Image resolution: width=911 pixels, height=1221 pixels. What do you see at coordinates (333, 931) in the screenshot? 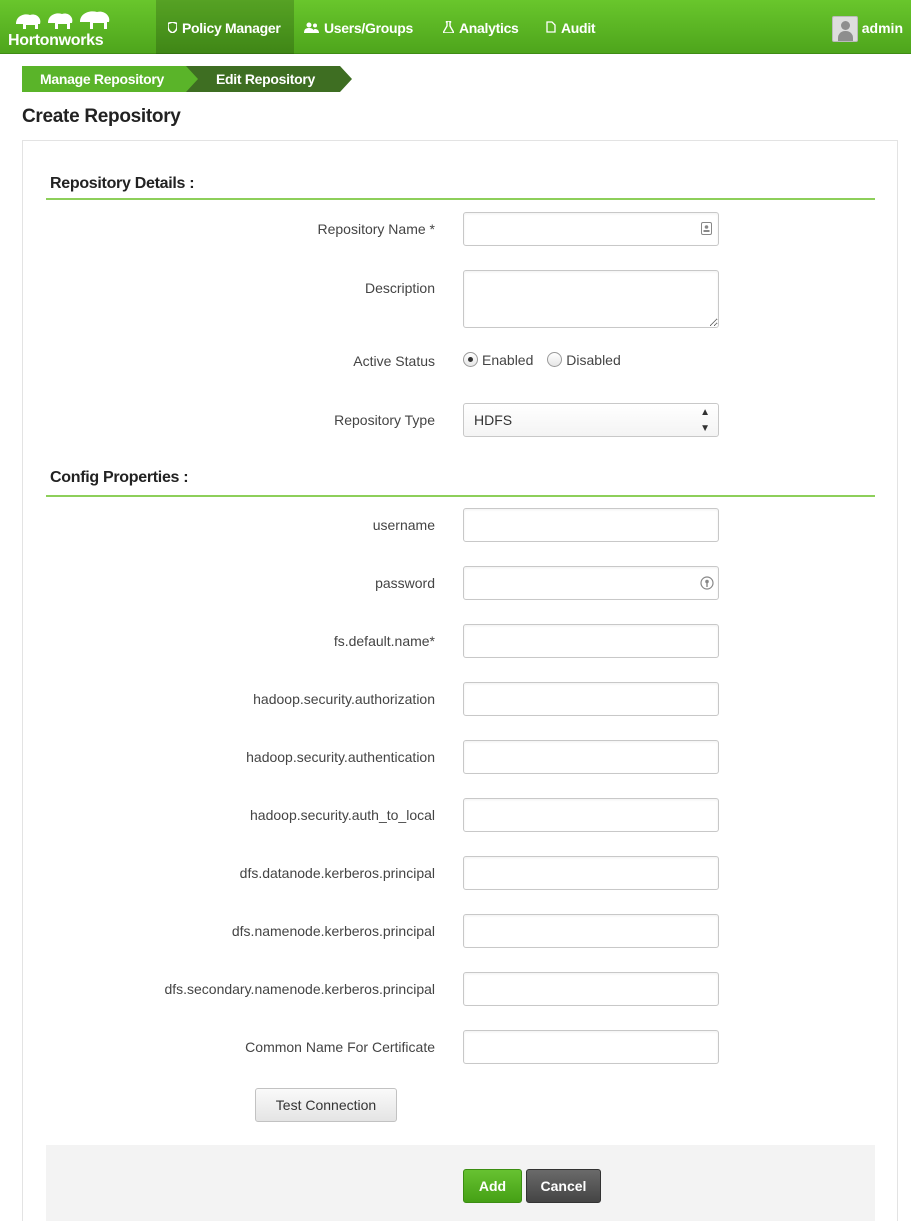
I see `dfs-namenode-kerberos-principal-label: dfs.namenode.kerberos.principal` at bounding box center [333, 931].